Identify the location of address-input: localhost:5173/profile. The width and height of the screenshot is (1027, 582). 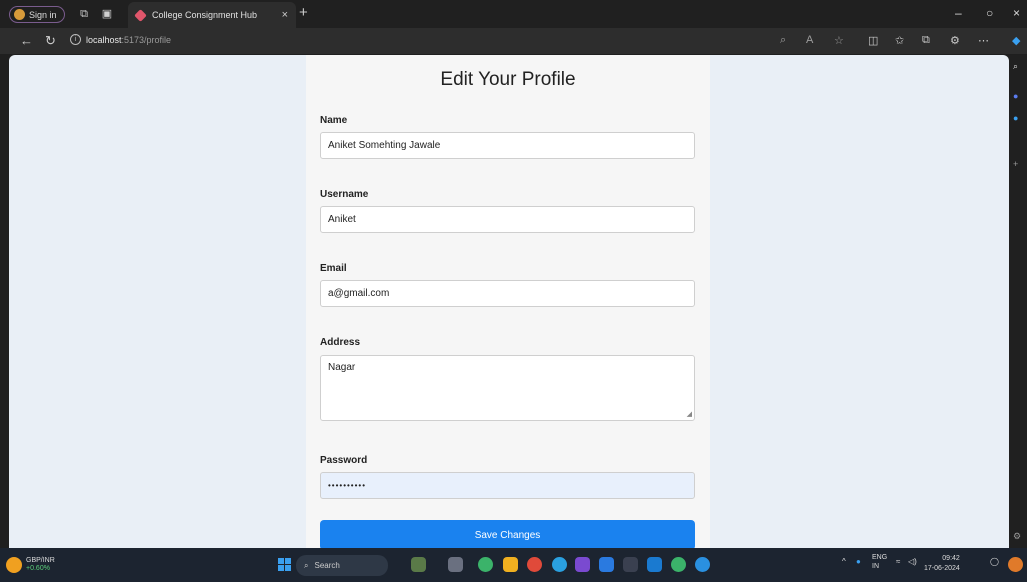
(128, 40).